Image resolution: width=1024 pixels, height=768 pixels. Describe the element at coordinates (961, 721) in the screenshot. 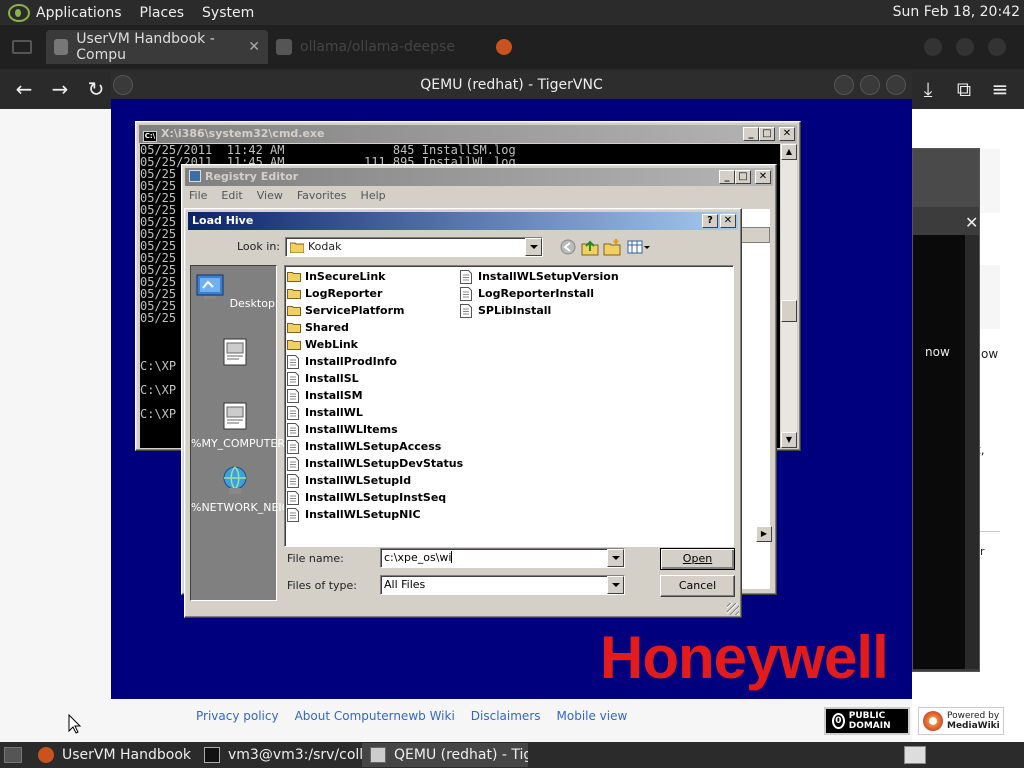

I see `mediawiki-badge: Powered by MediaWiki` at that location.